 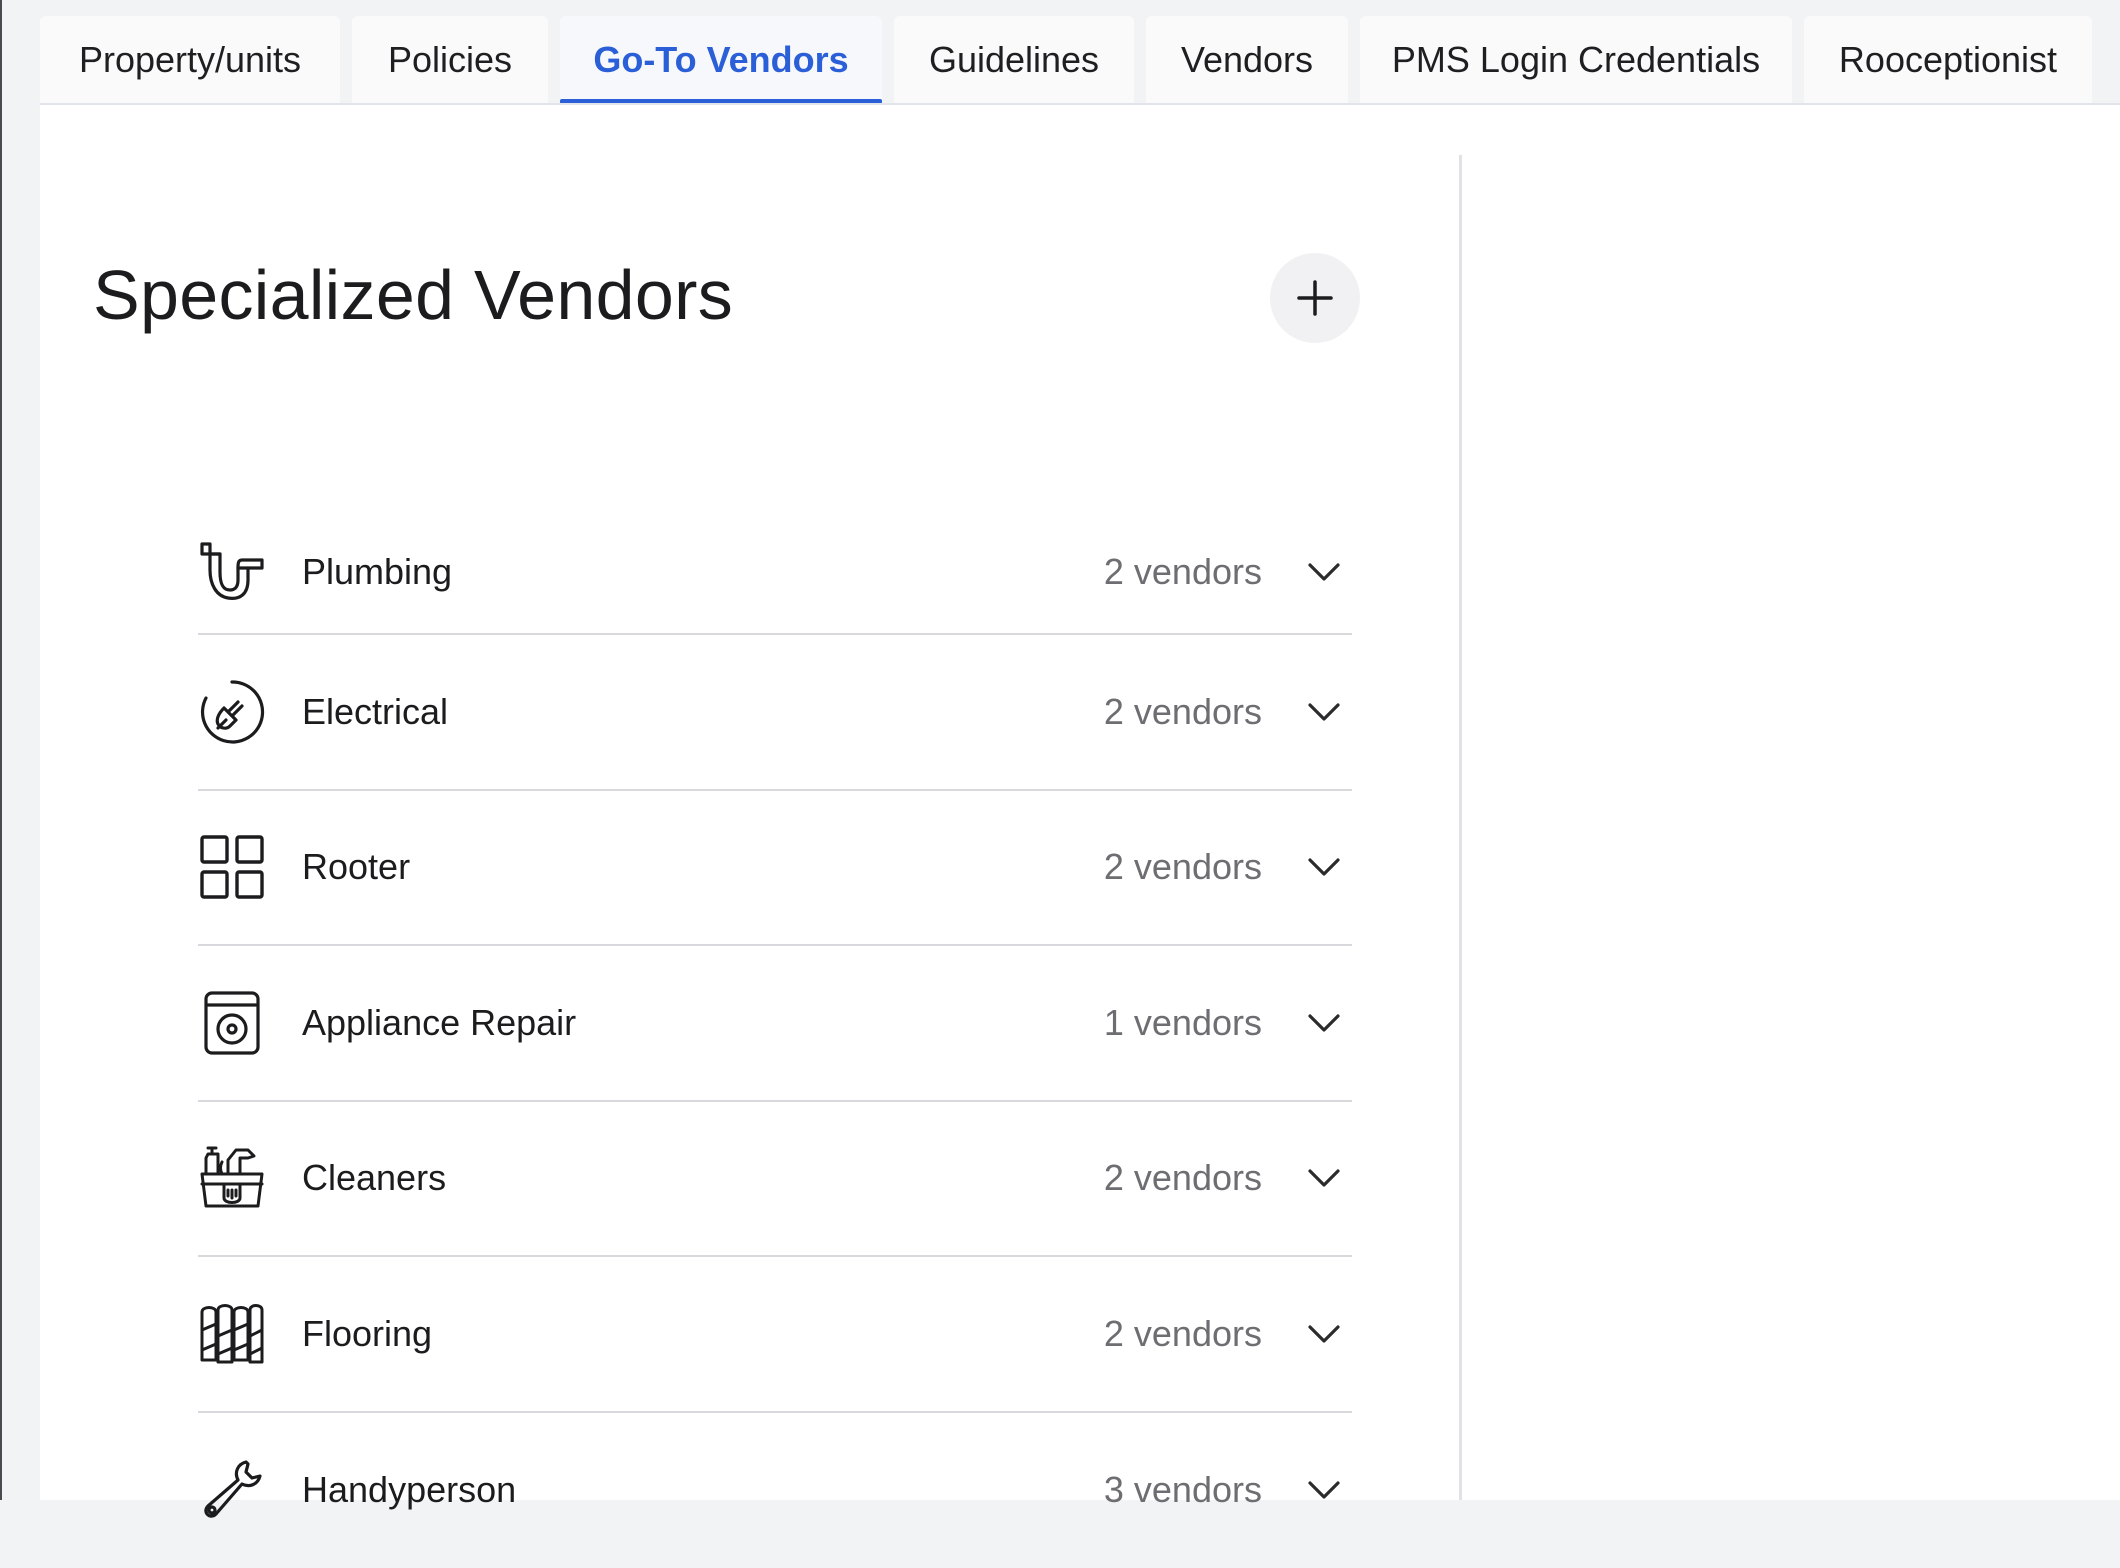 I want to click on plus-icon, so click(x=1315, y=298).